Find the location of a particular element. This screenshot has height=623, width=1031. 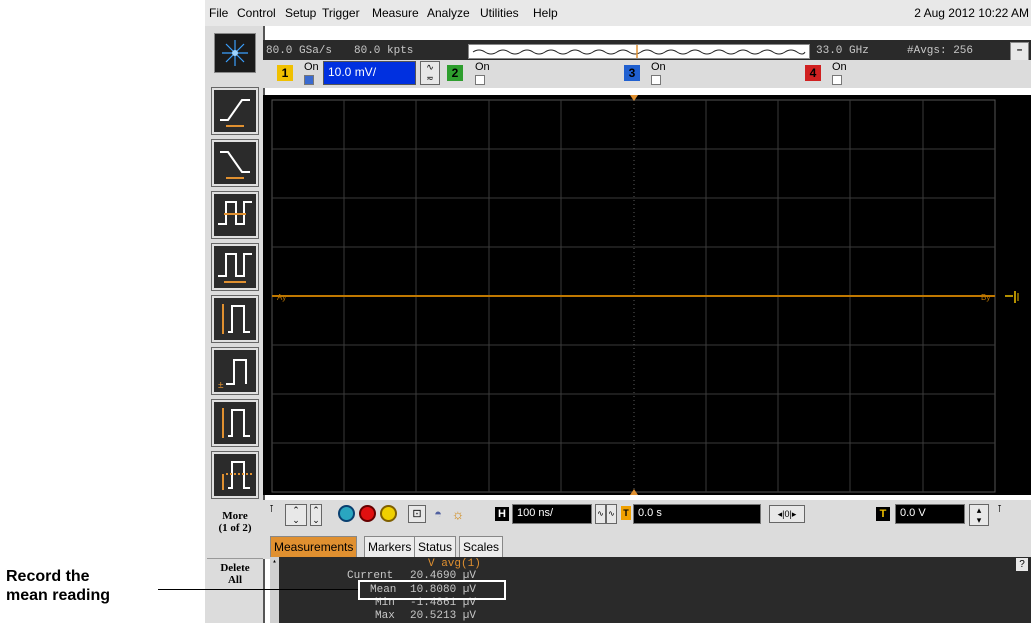

brightness-icon: ☼ is located at coordinates (458, 514).